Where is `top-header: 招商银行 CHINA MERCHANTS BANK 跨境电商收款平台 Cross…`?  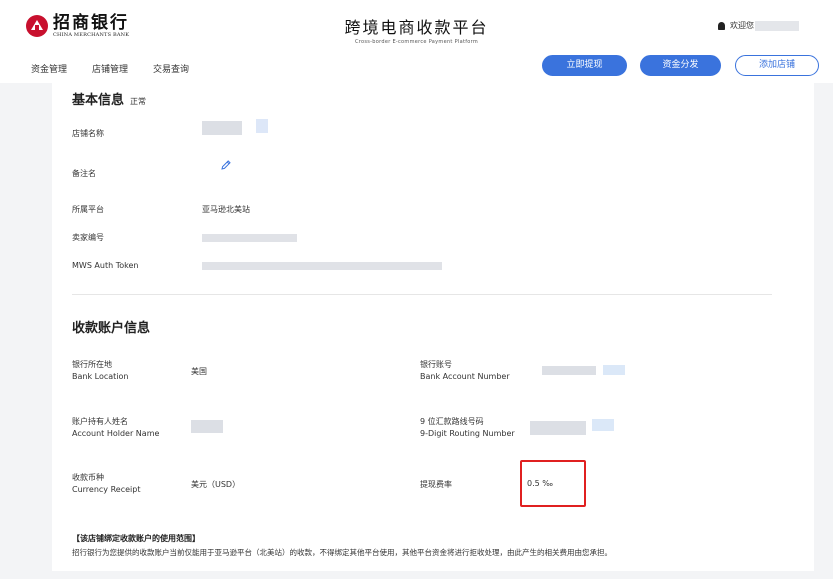 top-header: 招商银行 CHINA MERCHANTS BANK 跨境电商收款平台 Cross… is located at coordinates (416, 41).